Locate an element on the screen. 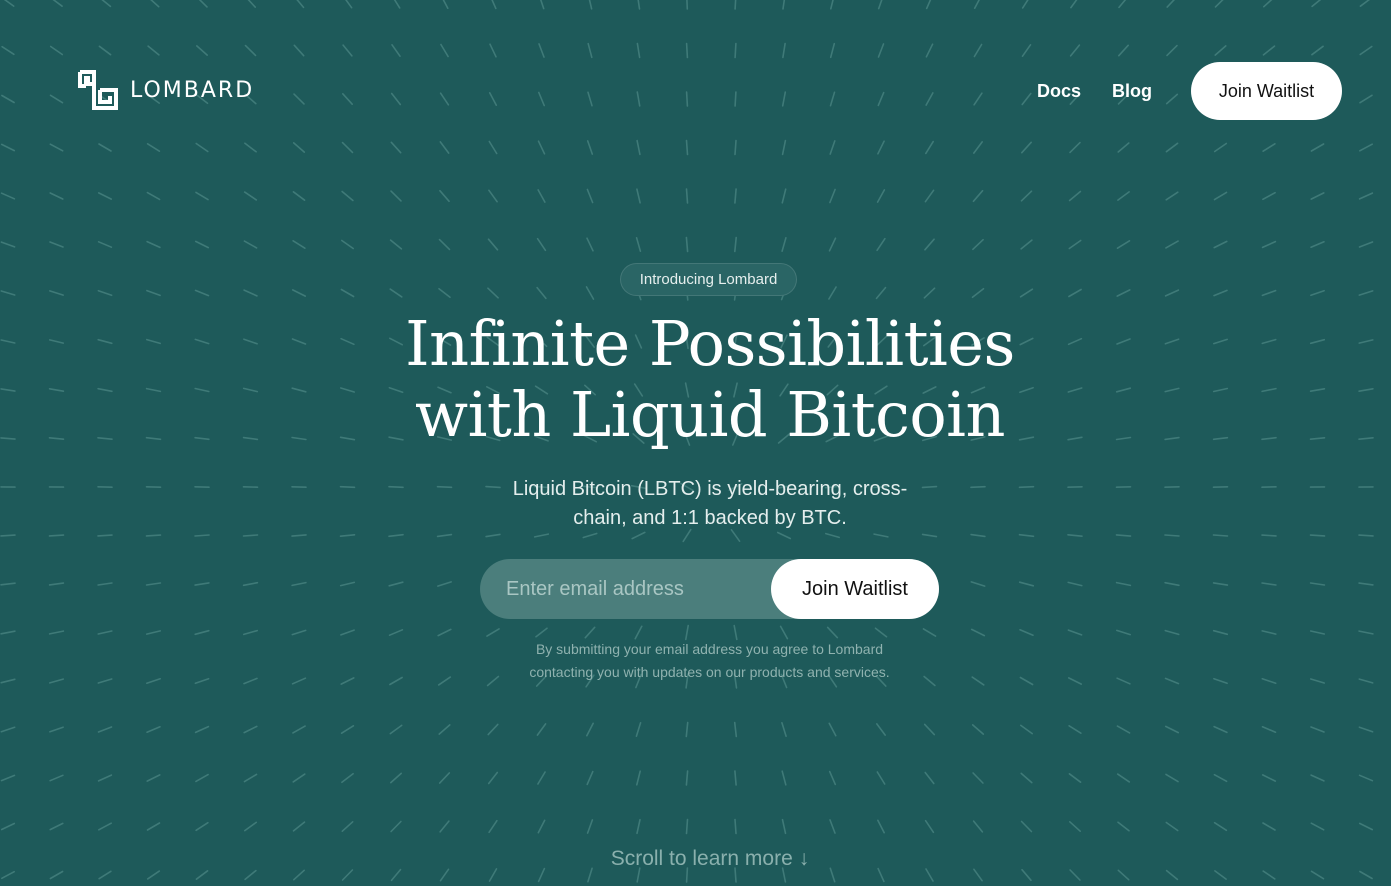  hero-subtitle-line2: chain, and 1:1 backed by BTC. is located at coordinates (710, 518).